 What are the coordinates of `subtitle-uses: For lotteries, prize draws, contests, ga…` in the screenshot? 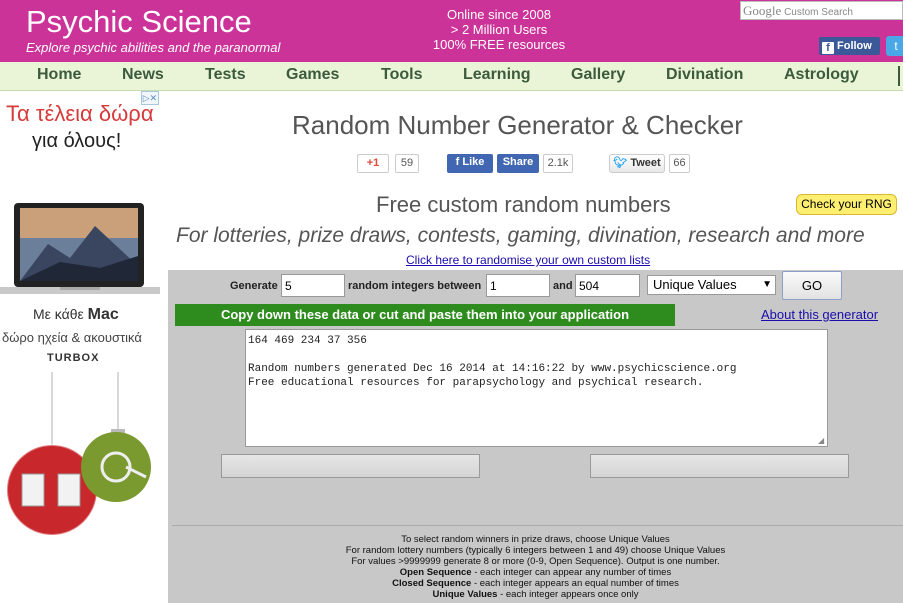 It's located at (520, 235).